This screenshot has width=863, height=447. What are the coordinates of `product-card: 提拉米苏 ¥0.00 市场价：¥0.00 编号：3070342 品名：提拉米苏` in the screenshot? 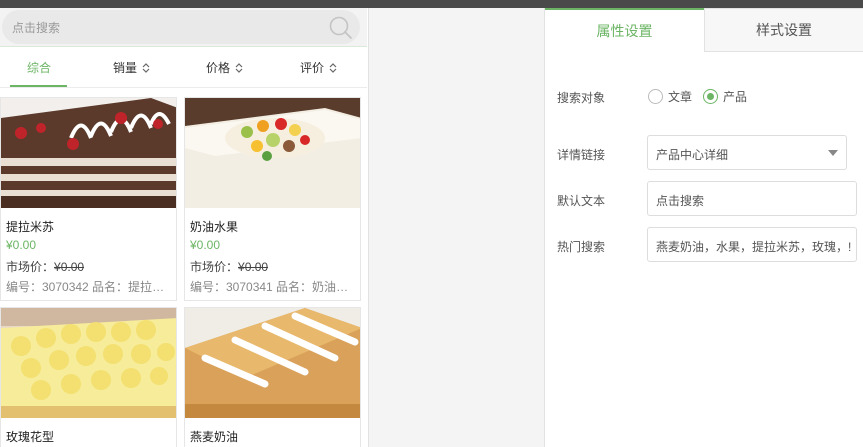 It's located at (88, 199).